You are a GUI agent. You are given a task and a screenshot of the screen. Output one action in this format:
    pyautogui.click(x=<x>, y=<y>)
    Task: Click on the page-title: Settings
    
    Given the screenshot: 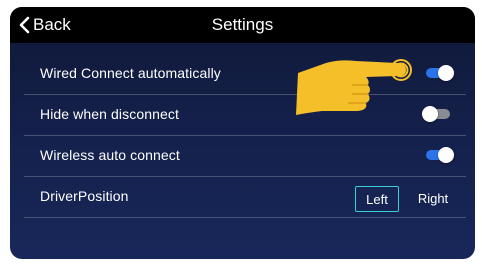 What is the action you would take?
    pyautogui.click(x=242, y=24)
    